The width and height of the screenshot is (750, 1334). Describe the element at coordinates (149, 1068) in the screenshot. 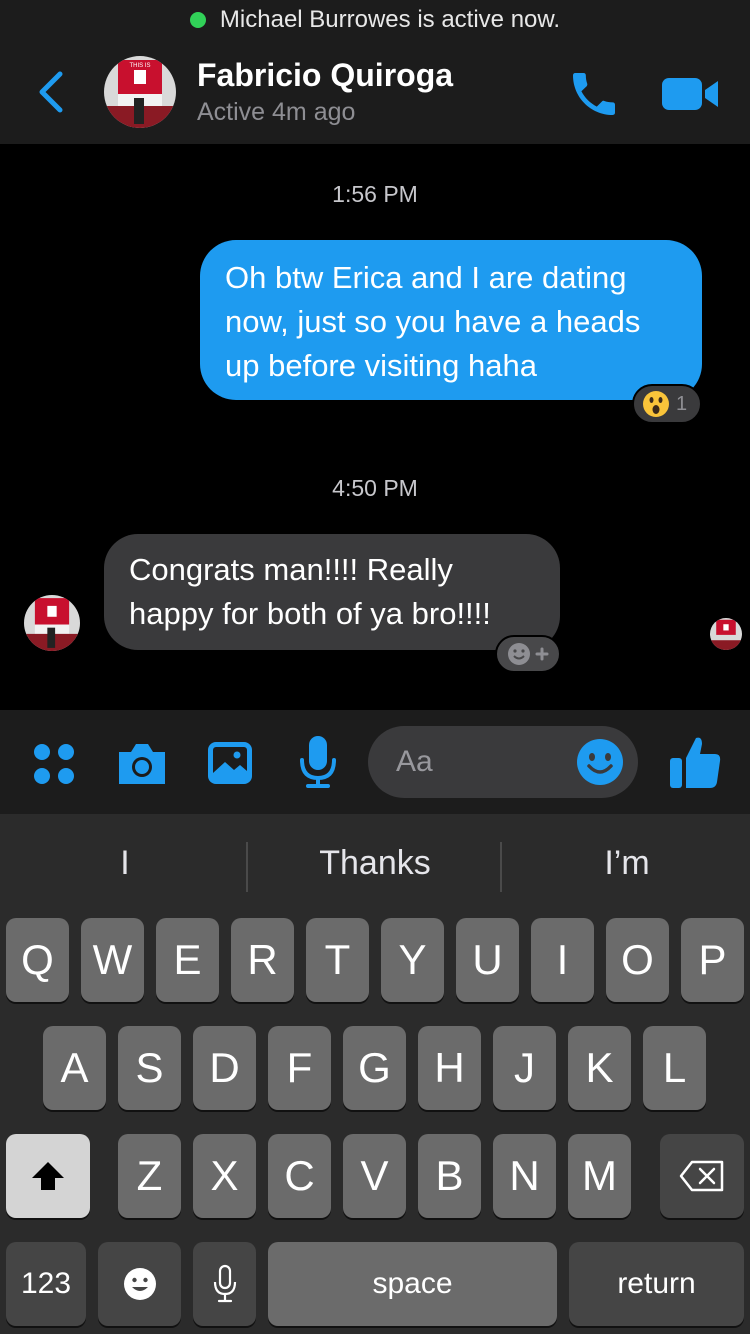

I see `key-s: S` at that location.